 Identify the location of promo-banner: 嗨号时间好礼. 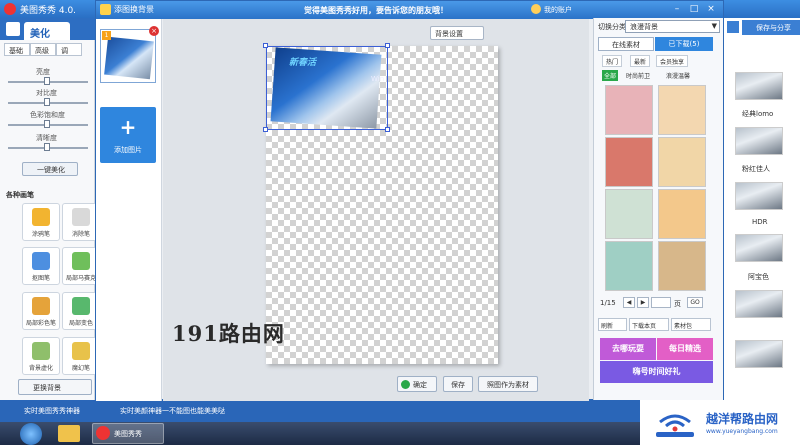
(656, 372).